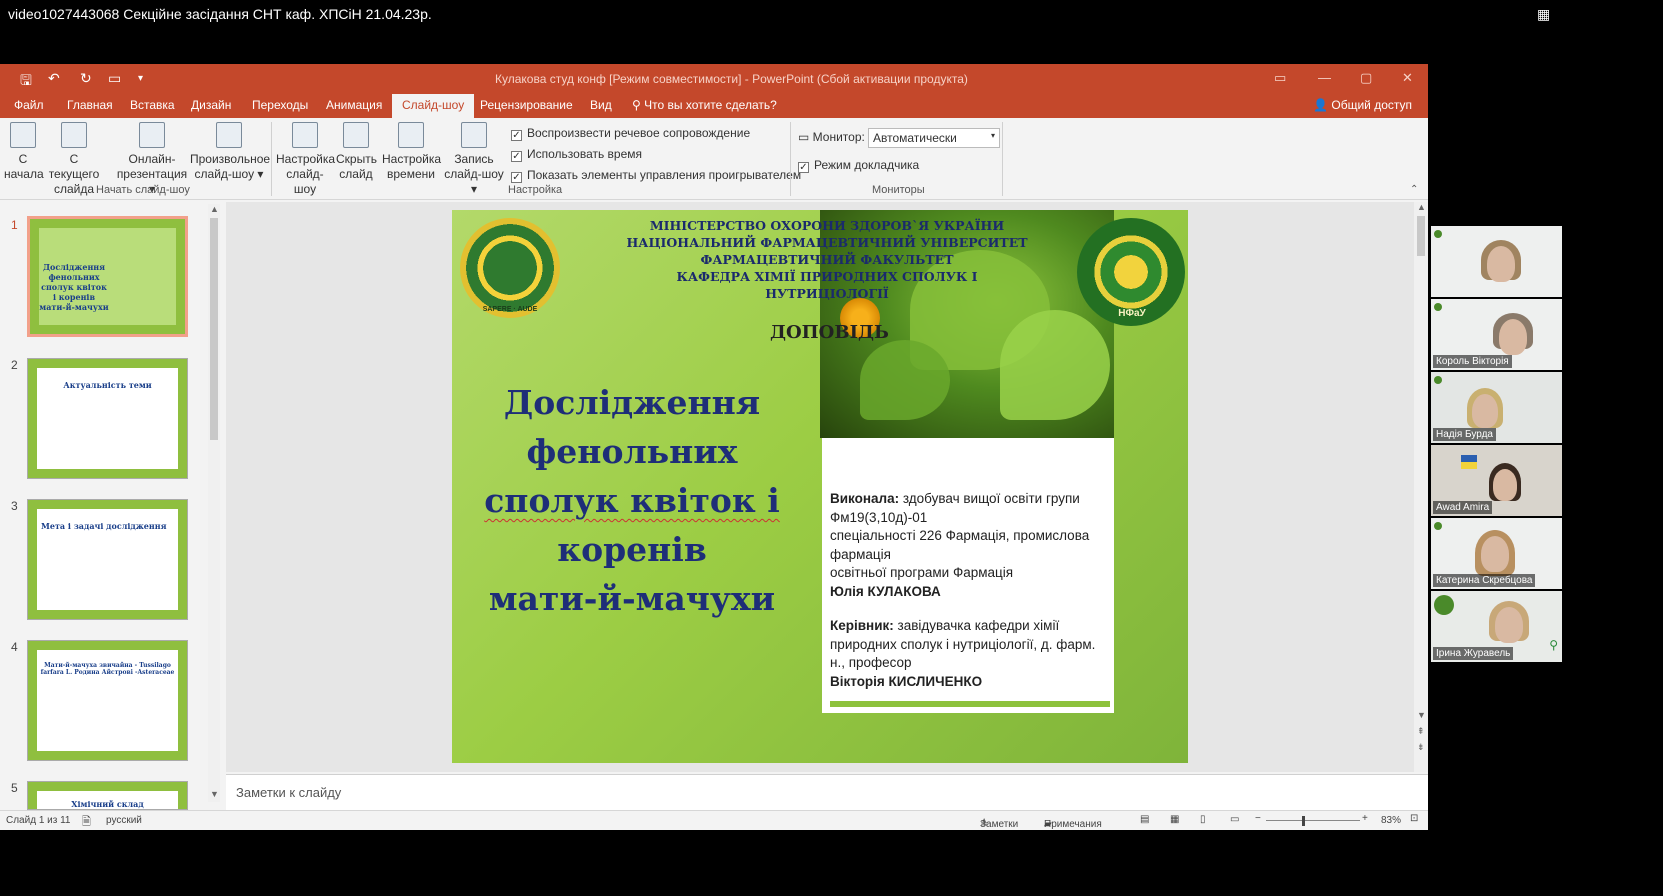  What do you see at coordinates (576, 154) in the screenshot?
I see `timings-checkbox: ✓ Использовать время` at bounding box center [576, 154].